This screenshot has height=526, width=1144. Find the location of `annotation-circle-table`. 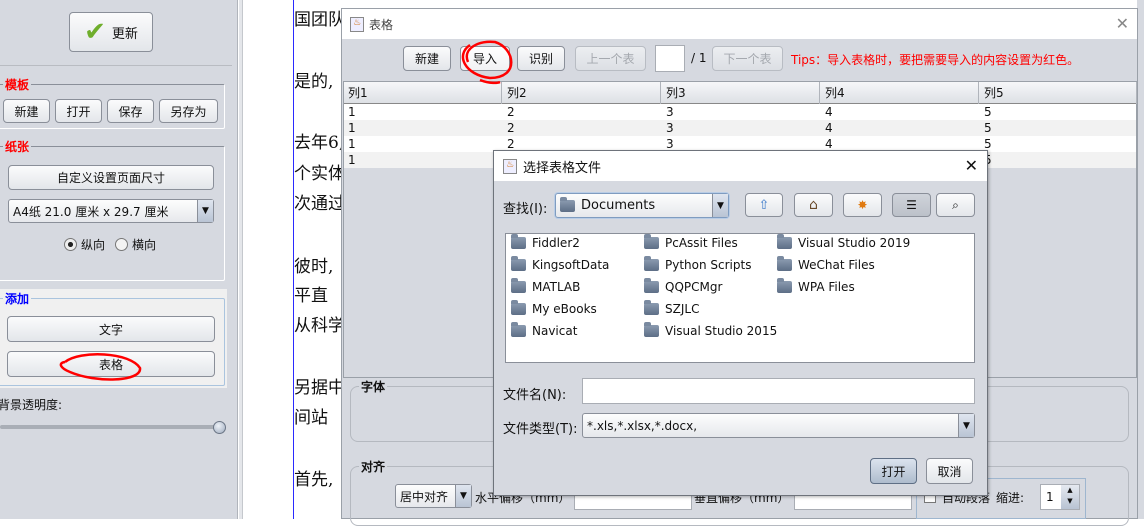

annotation-circle-table is located at coordinates (100, 367).